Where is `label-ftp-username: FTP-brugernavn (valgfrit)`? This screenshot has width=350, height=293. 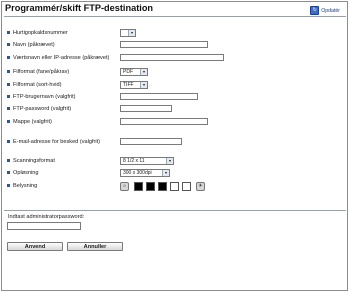
label-ftp-username: FTP-brugernavn (valgfrit) is located at coordinates (44, 96).